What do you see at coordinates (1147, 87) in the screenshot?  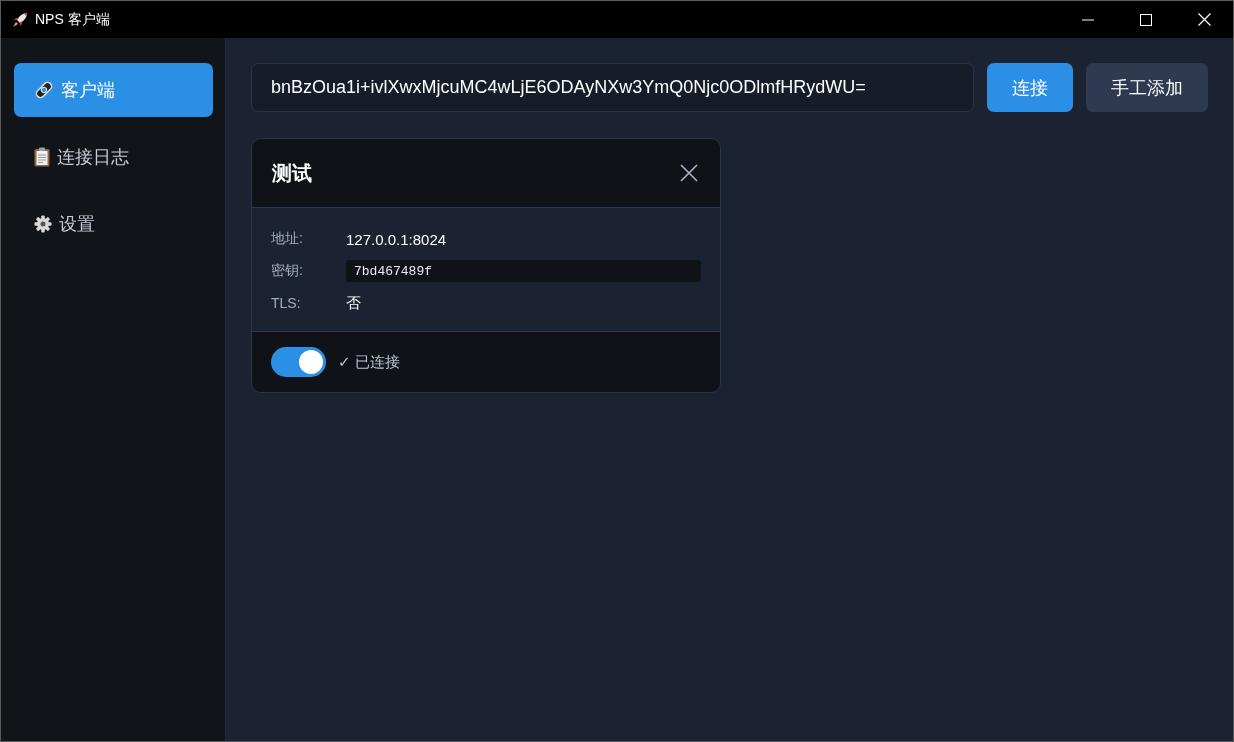 I see `add-button: 手工添加` at bounding box center [1147, 87].